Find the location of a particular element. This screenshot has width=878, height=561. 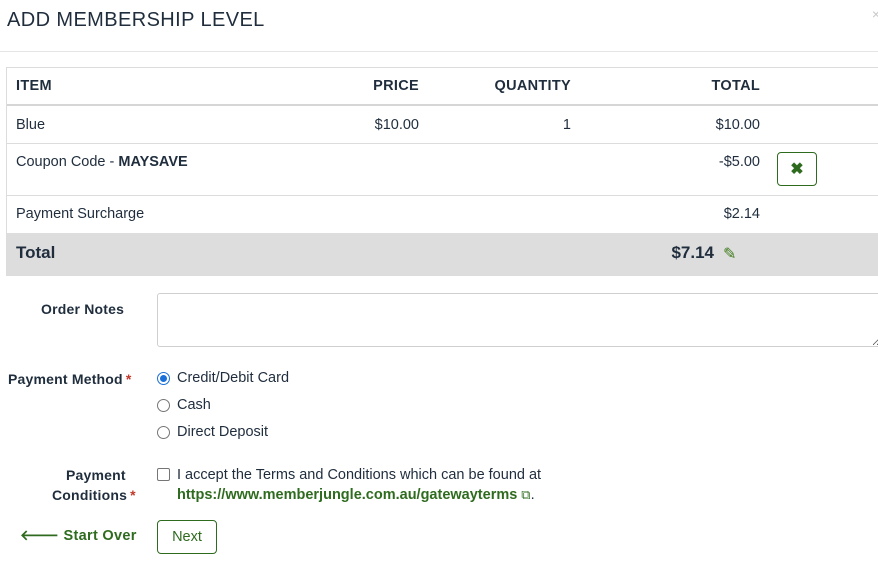

payment-option-direct-deposit: Direct Deposit is located at coordinates (212, 432).